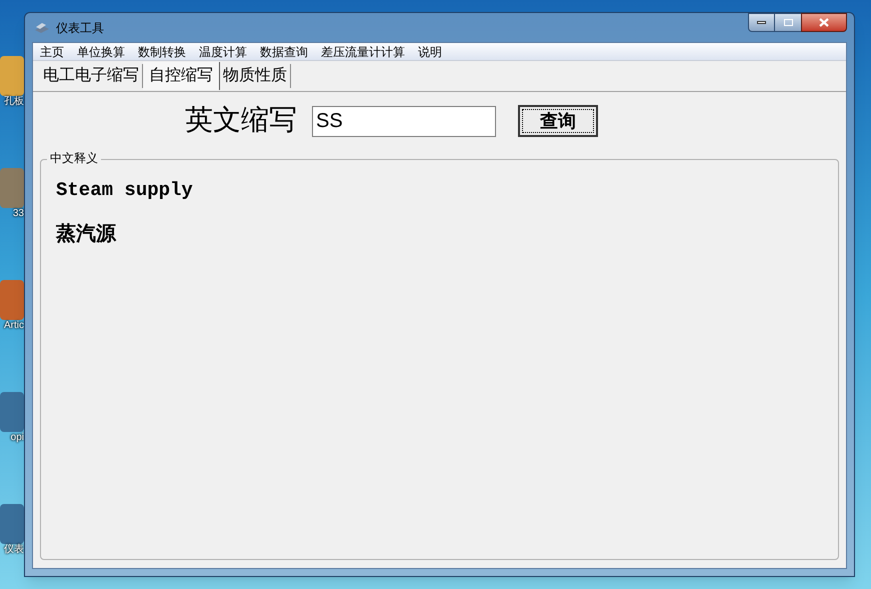 The width and height of the screenshot is (871, 589). Describe the element at coordinates (284, 51) in the screenshot. I see `menu-item: 数据查询` at that location.